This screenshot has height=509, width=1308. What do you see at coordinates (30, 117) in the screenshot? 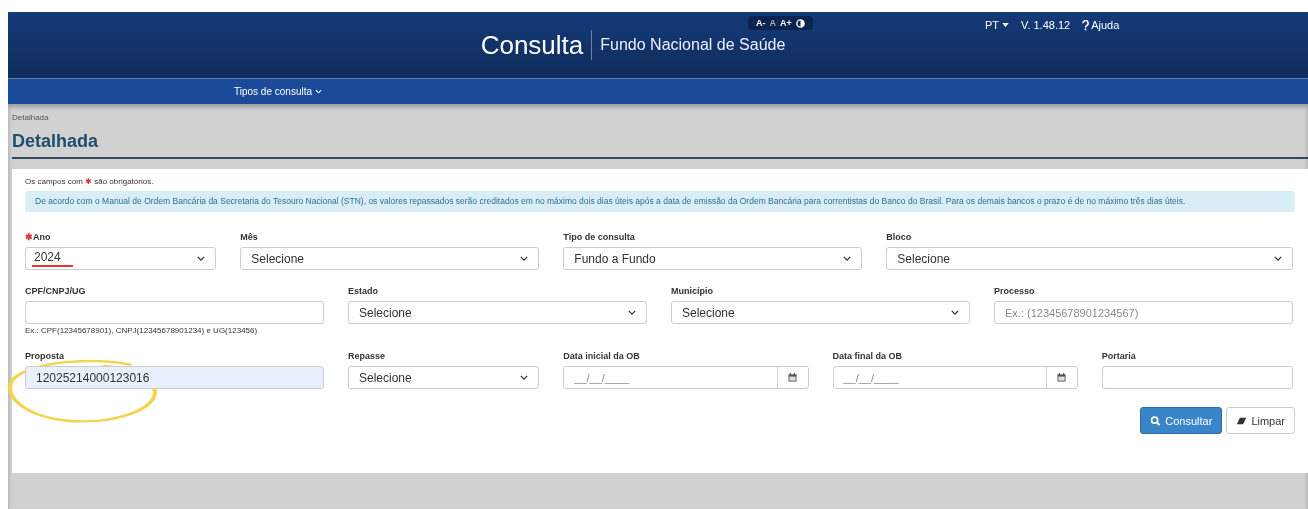
I see `breadcrumb: Detalhada` at bounding box center [30, 117].